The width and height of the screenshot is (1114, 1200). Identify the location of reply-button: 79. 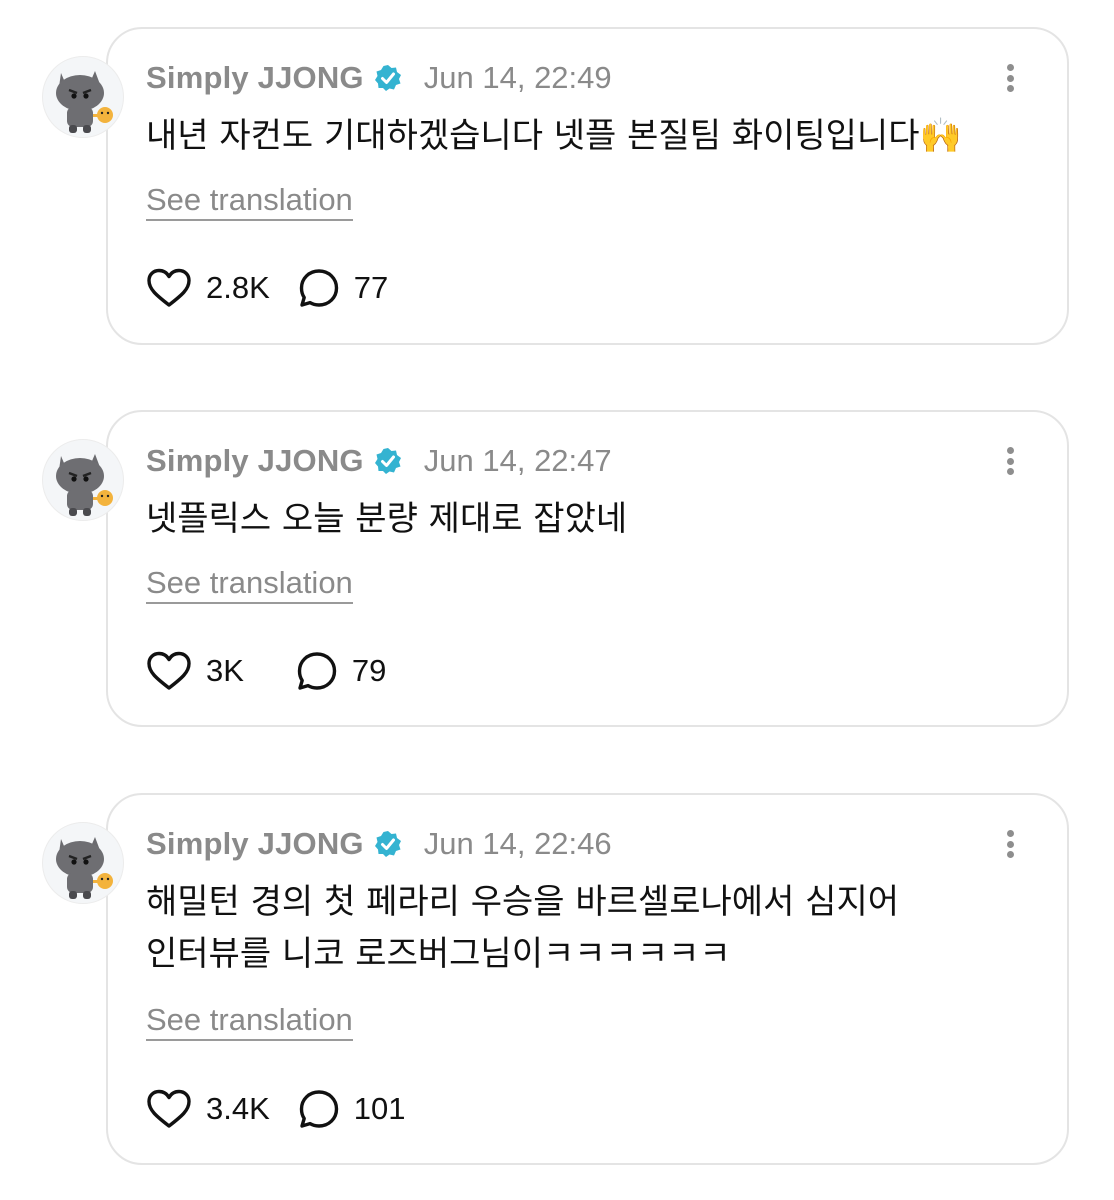
(341, 671).